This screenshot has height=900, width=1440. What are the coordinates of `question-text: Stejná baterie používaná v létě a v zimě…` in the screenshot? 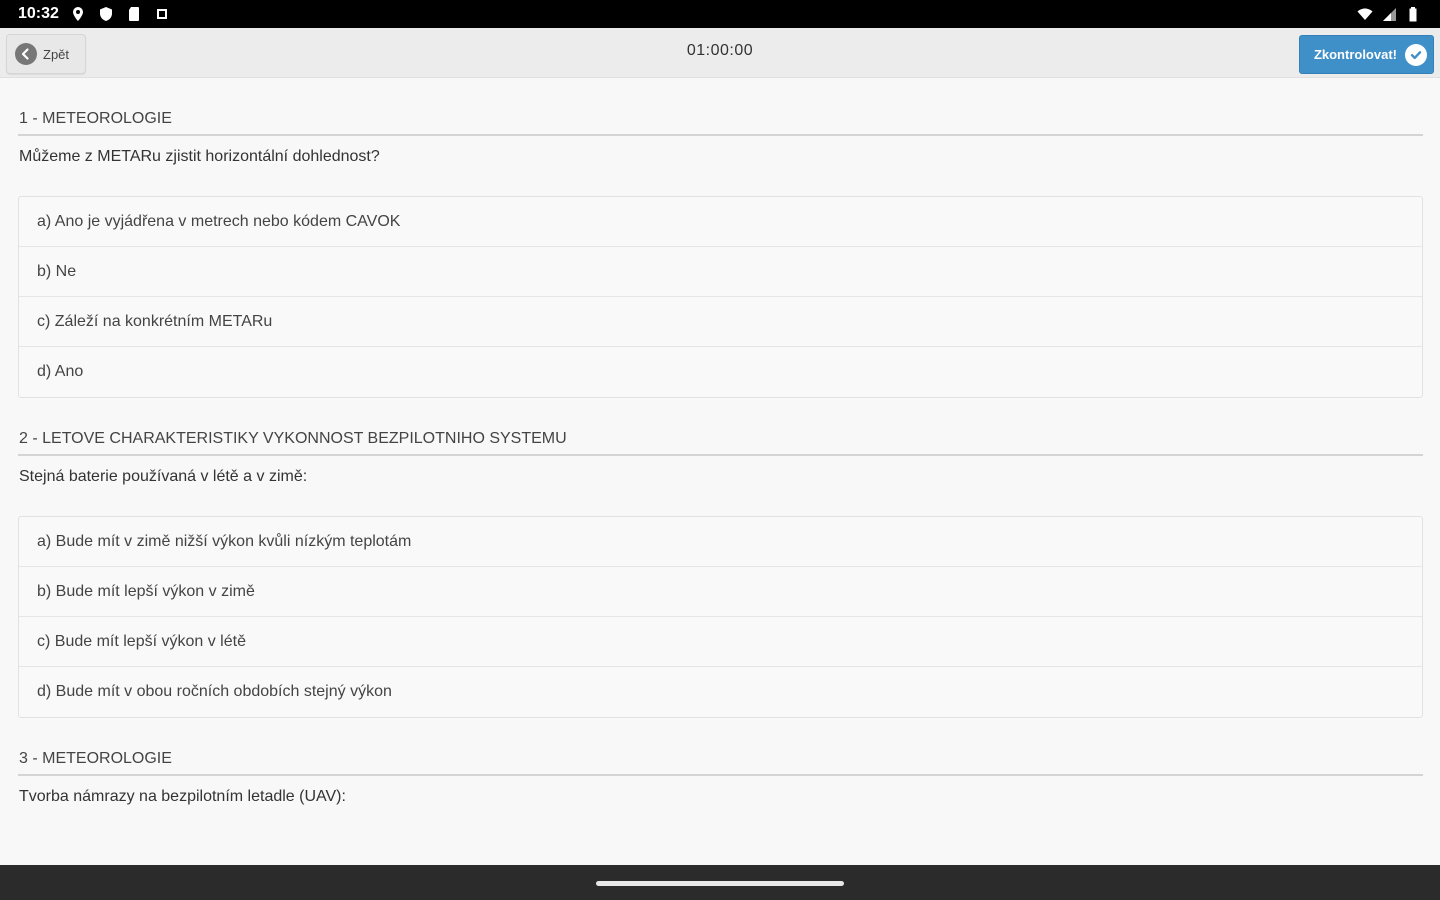 It's located at (163, 476).